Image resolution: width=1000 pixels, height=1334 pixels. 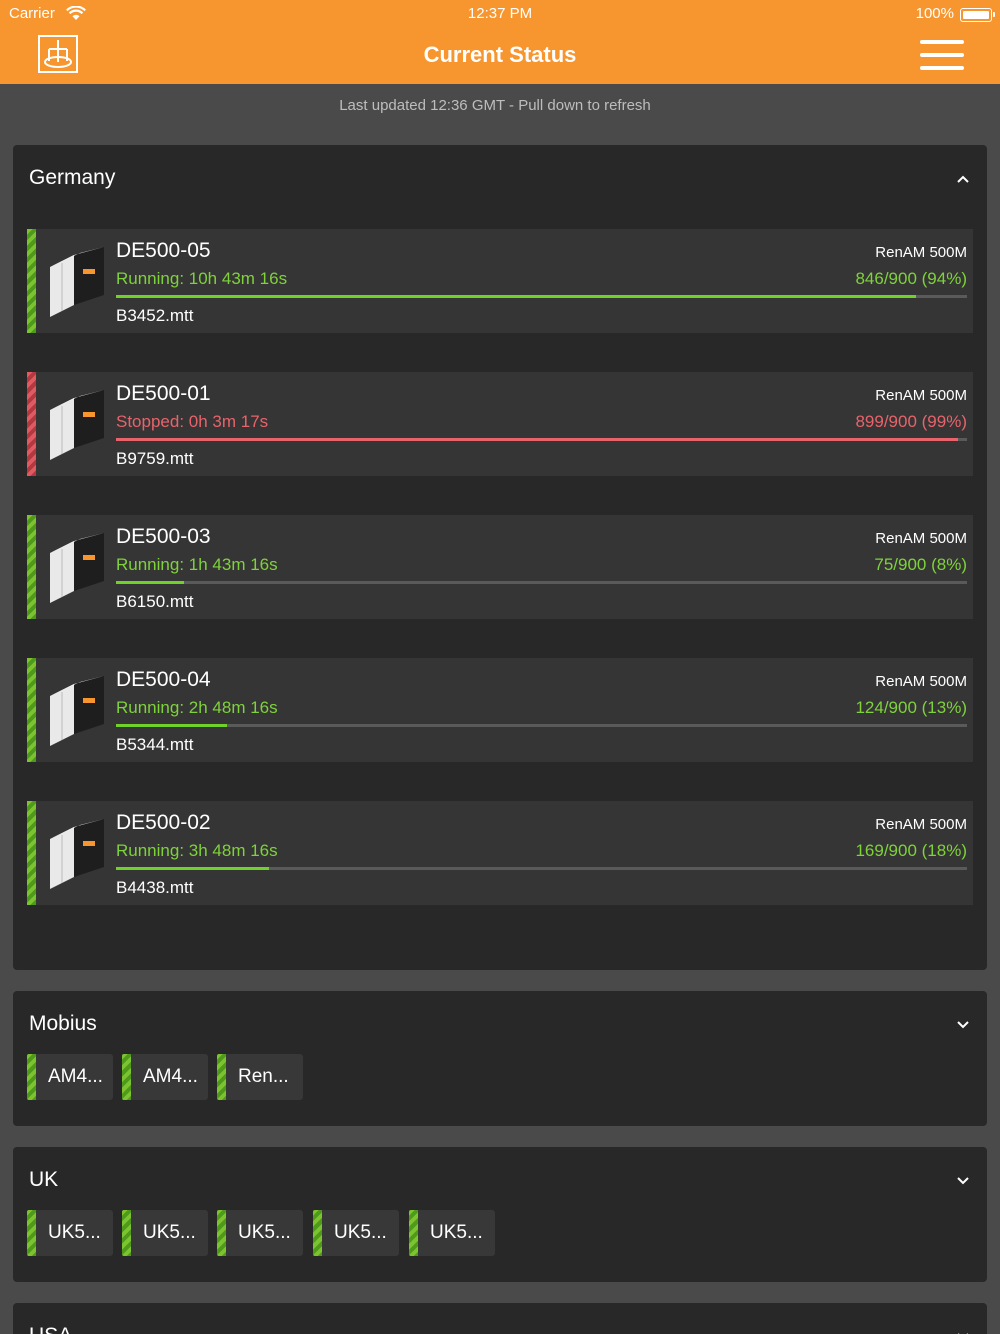 I want to click on status-bar: Carrier 12:37 PM 100%, so click(x=500, y=14).